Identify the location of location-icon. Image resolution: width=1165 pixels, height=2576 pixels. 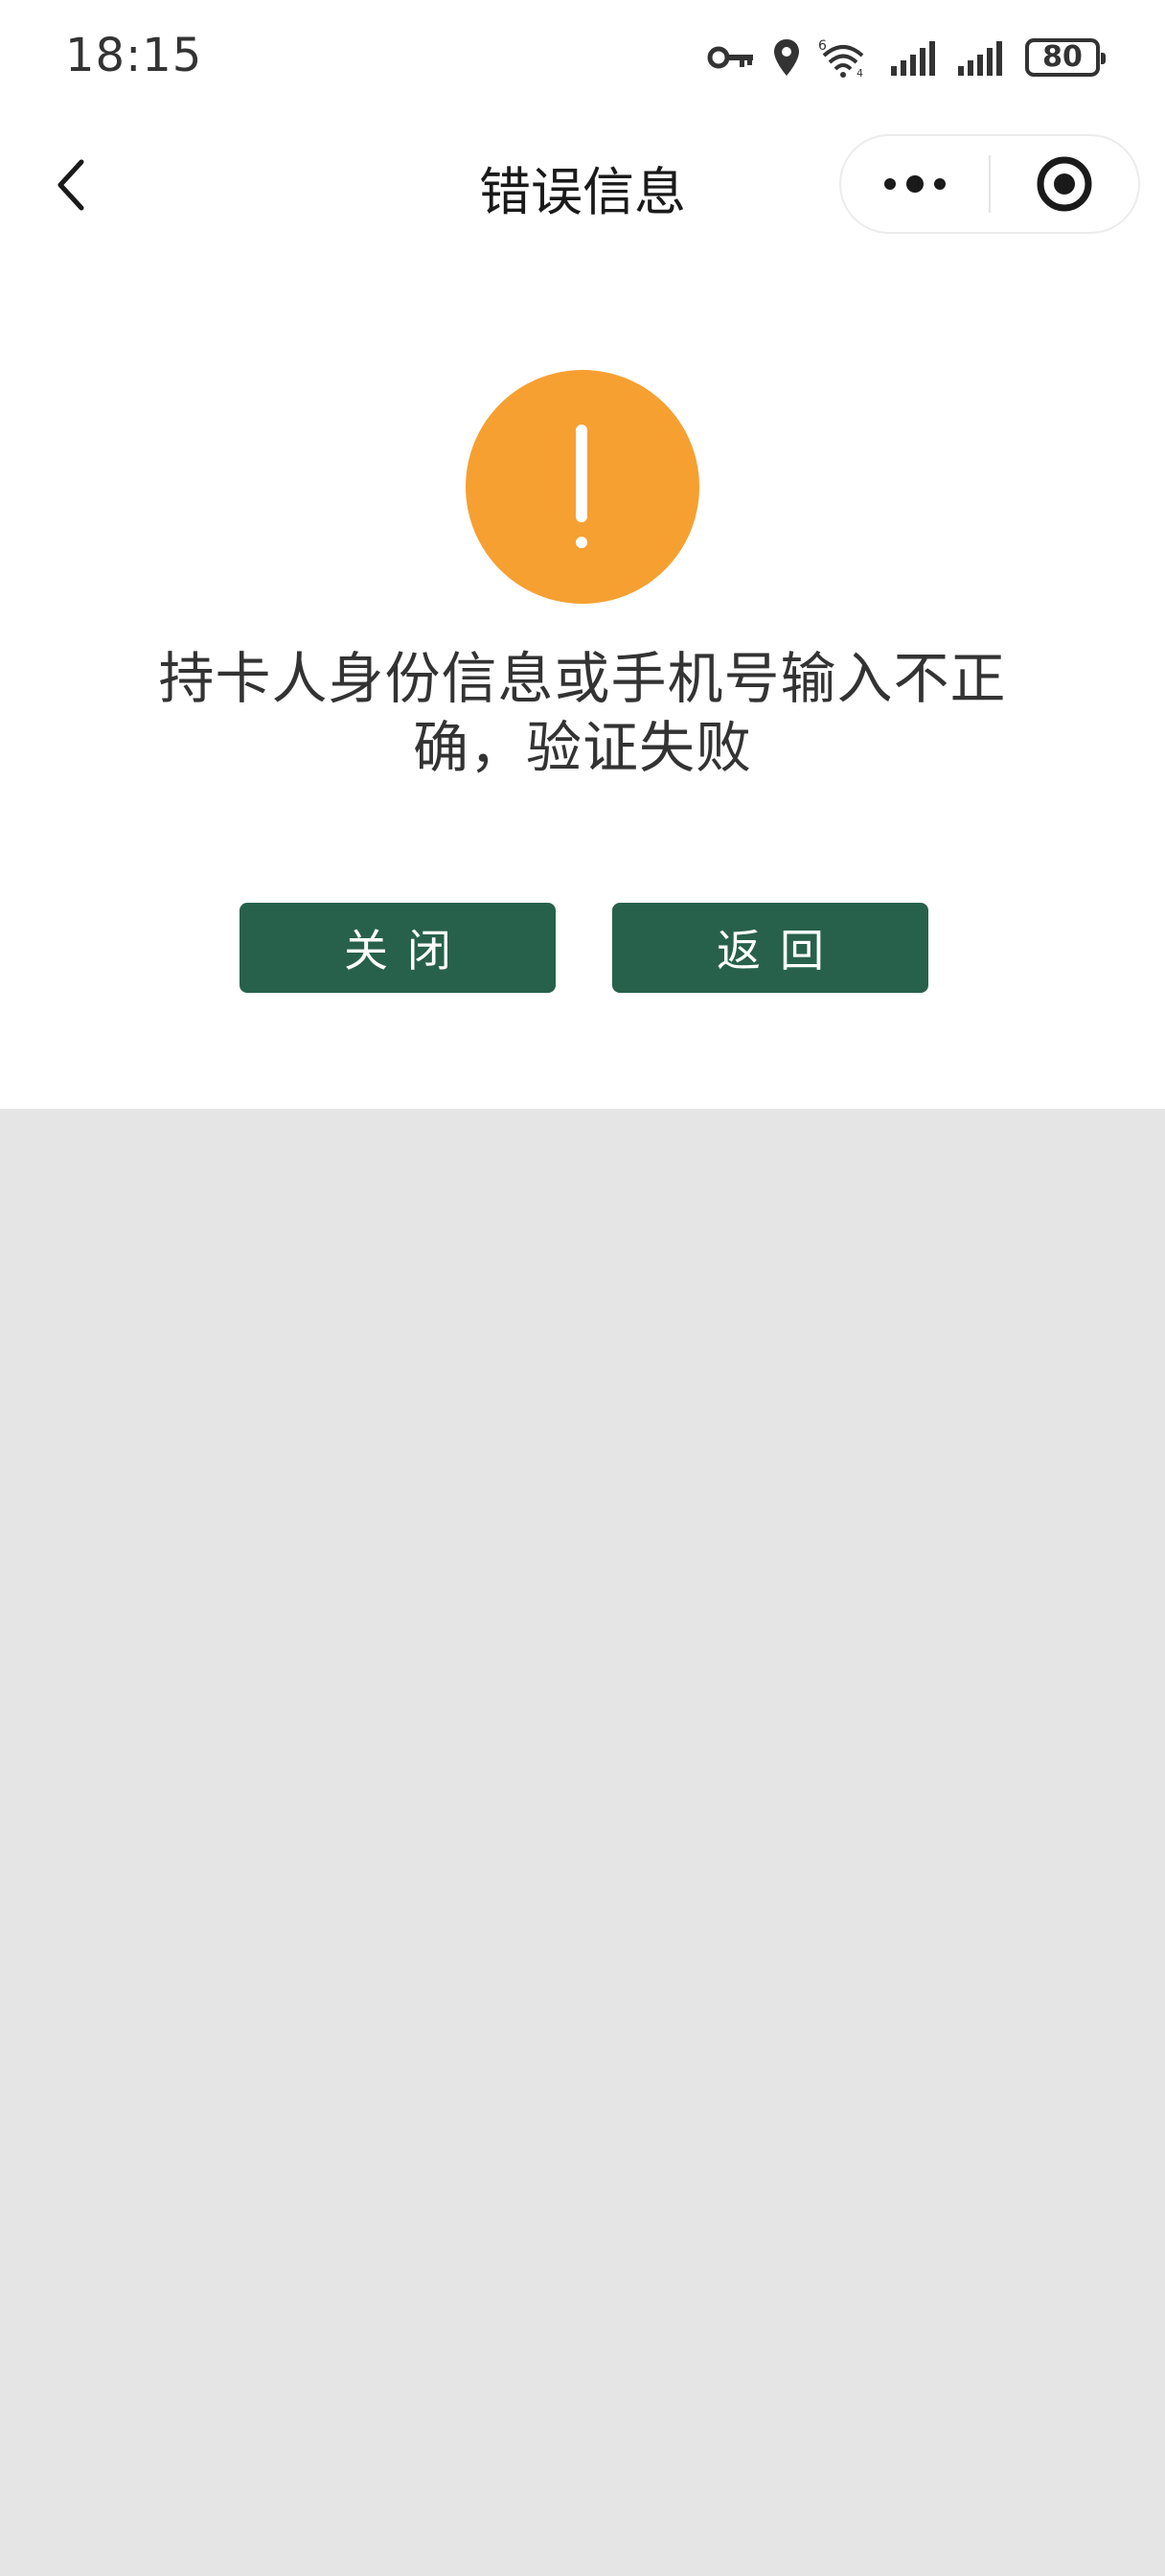
(787, 57).